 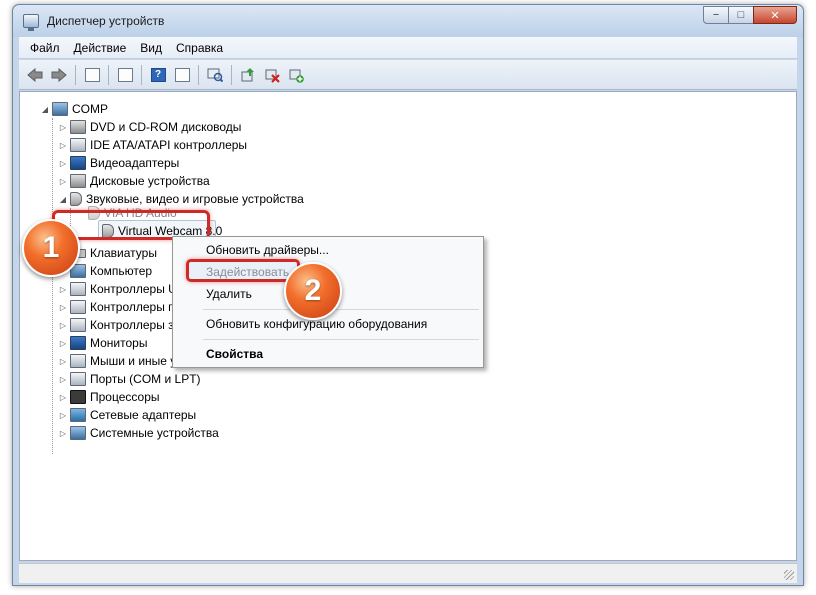 What do you see at coordinates (166, 127) in the screenshot?
I see `tree-item-label: DVD и CD-ROM дисководы` at bounding box center [166, 127].